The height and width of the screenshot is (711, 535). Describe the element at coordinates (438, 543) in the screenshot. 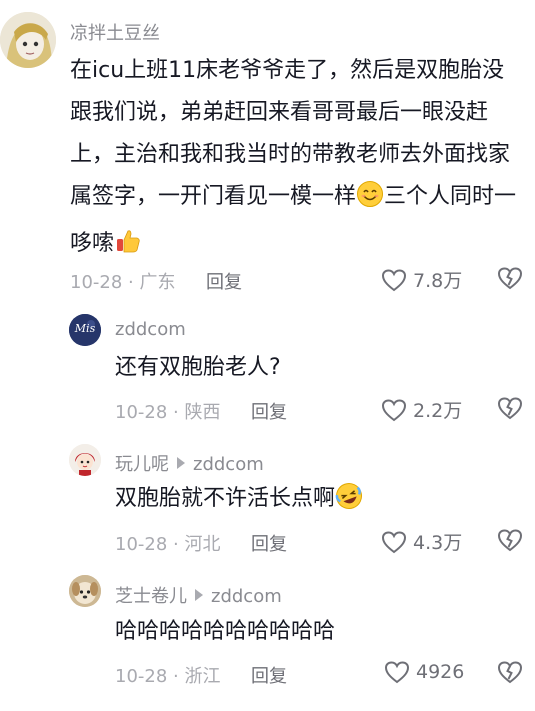

I see `like-count: 4.3万` at that location.